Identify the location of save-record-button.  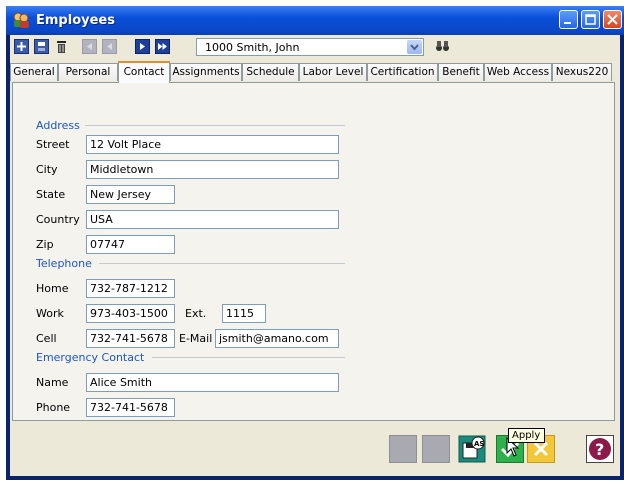
(41, 46).